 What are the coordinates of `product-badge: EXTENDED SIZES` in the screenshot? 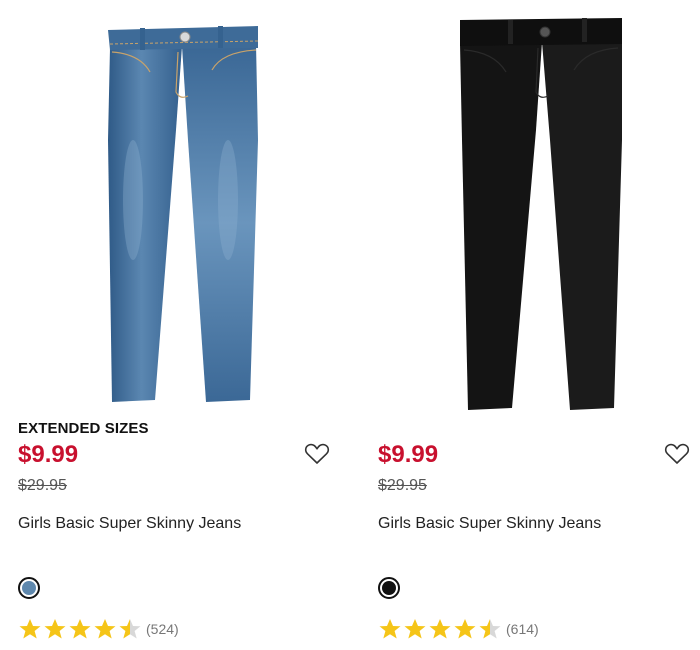 It's located at (83, 428).